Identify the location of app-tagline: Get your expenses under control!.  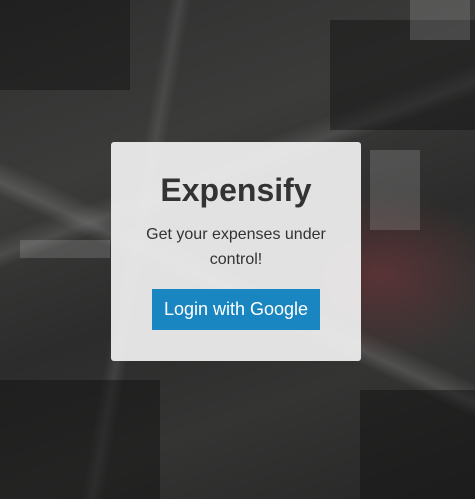
(236, 247).